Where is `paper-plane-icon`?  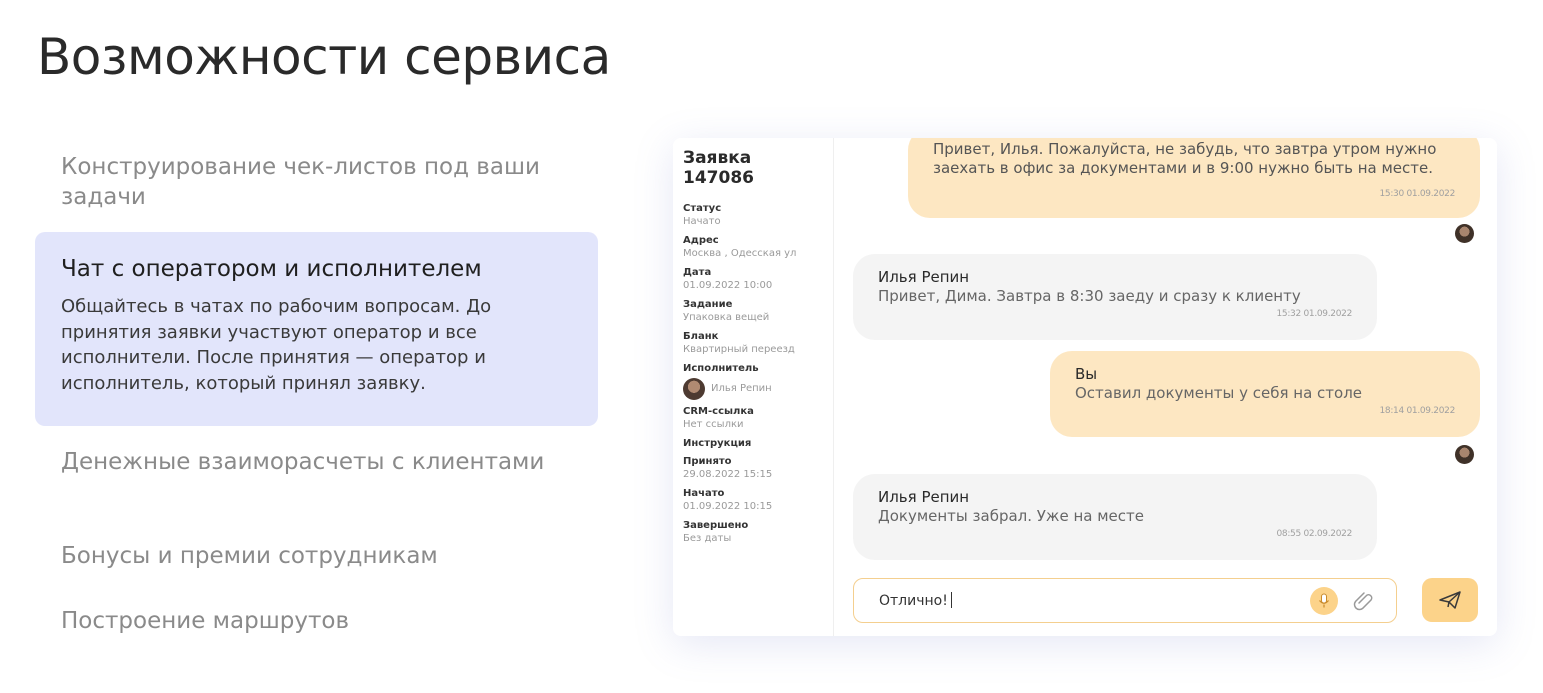
paper-plane-icon is located at coordinates (1450, 600).